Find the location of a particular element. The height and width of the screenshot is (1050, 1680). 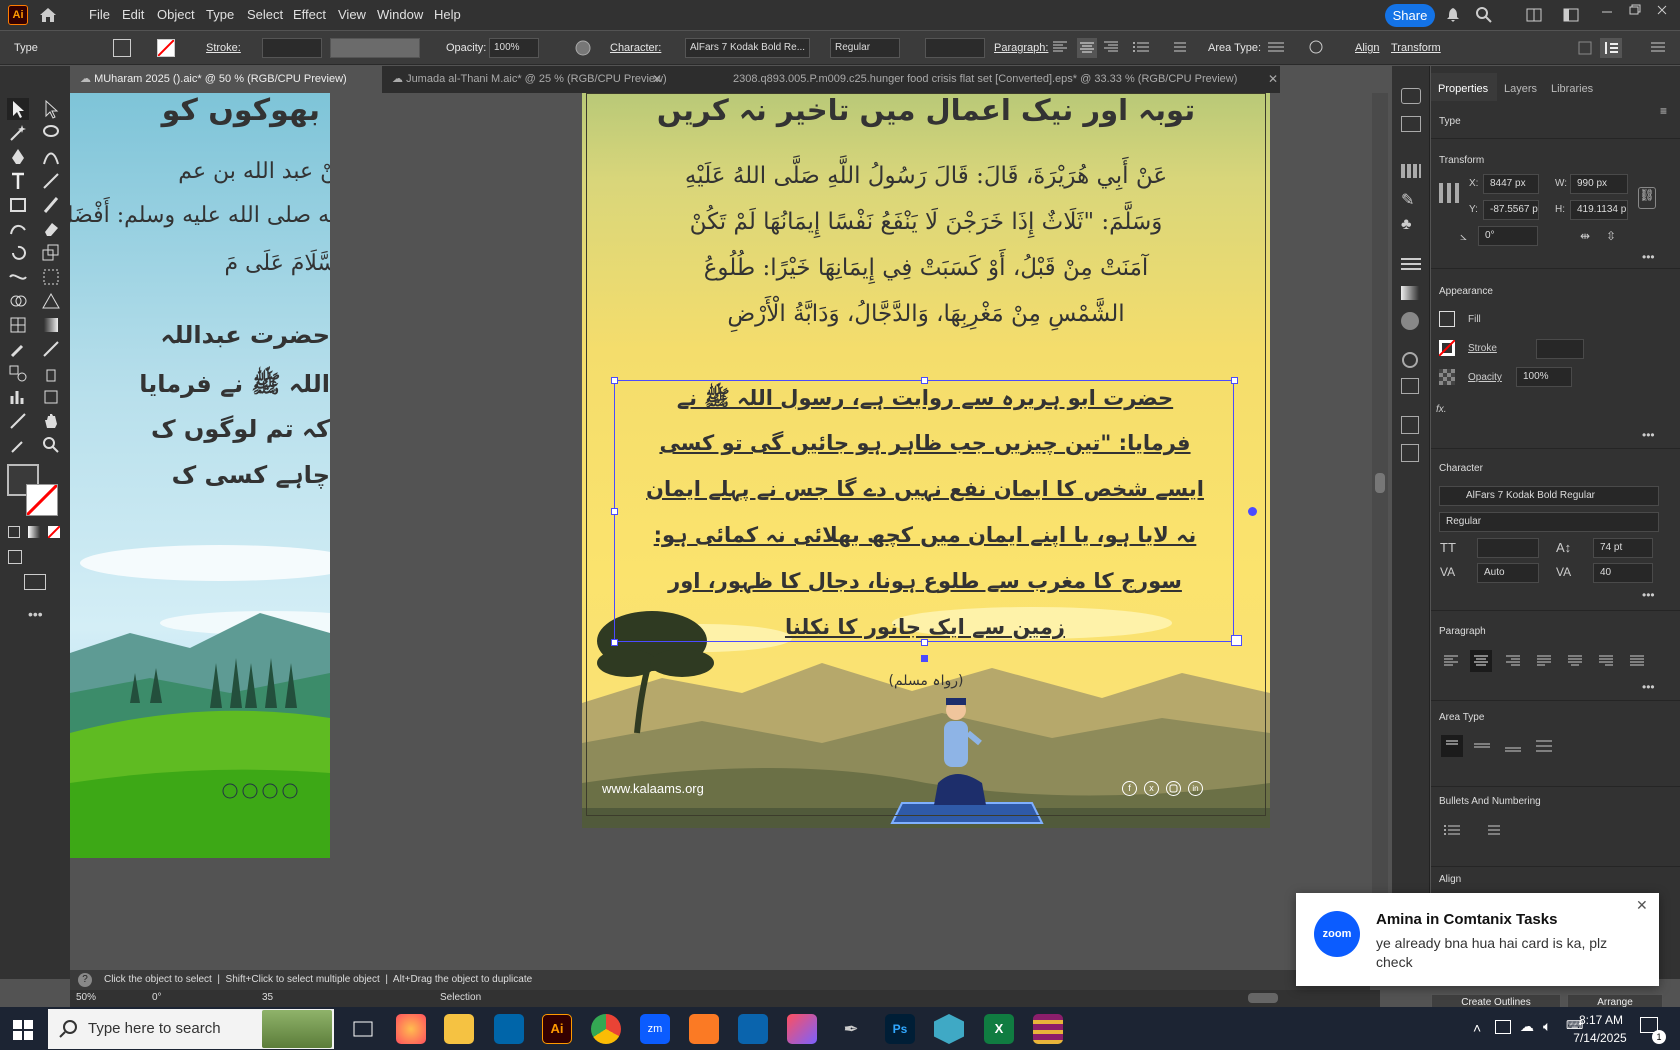

status-mode: Selection is located at coordinates (460, 997).